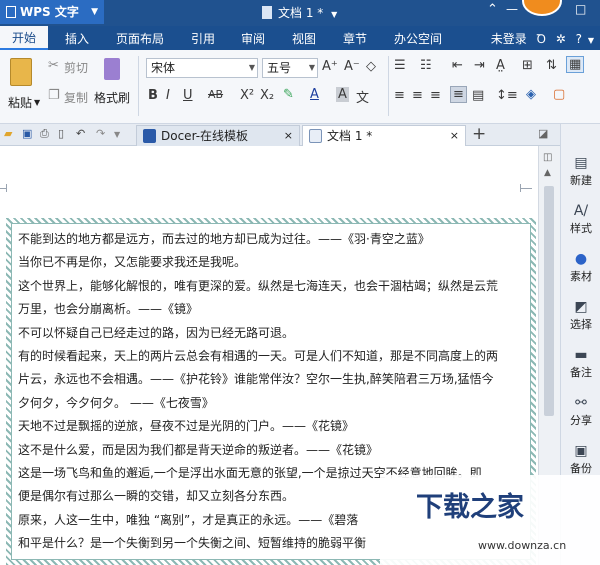 The width and height of the screenshot is (600, 565). I want to click on justify-icon: ≡, so click(458, 94).